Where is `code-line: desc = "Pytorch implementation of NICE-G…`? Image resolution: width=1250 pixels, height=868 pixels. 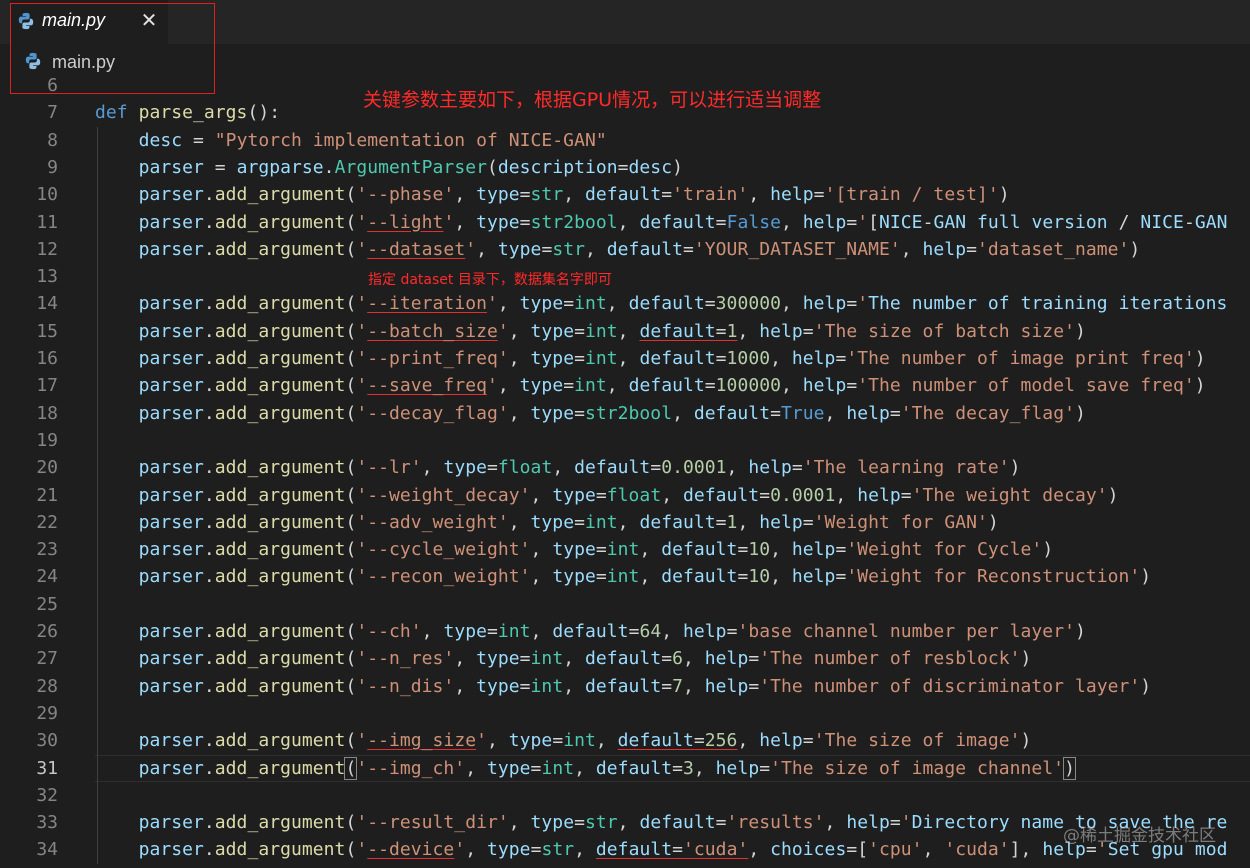
code-line: desc = "Pytorch implementation of NICE-G… is located at coordinates (351, 140).